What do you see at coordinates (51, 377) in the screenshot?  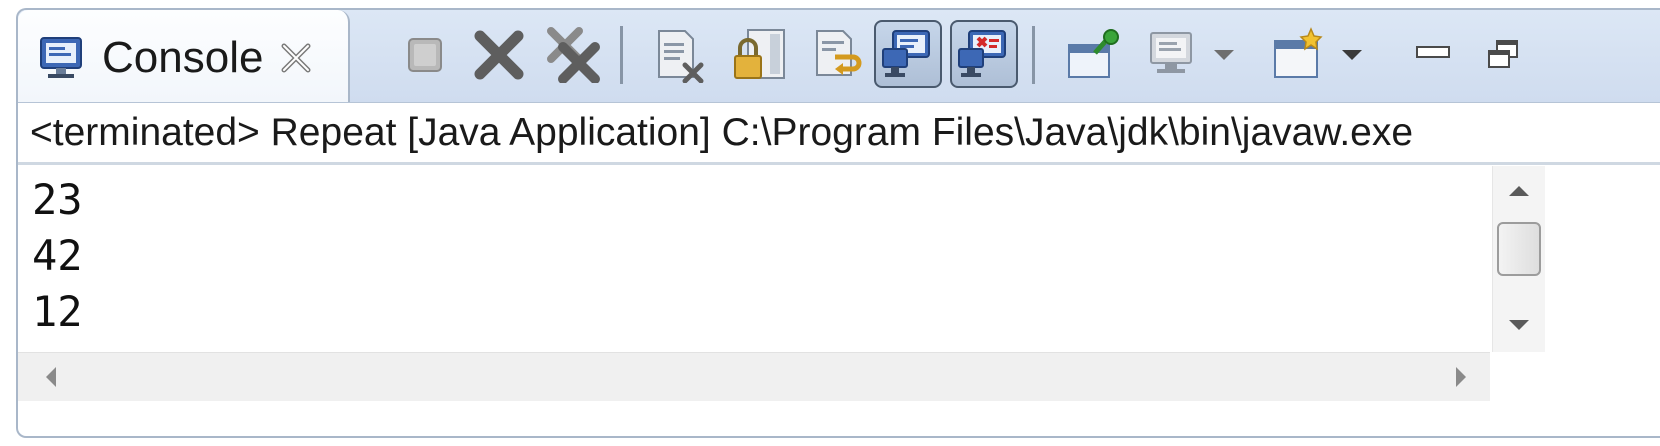 I see `scroll-left-arrow-icon` at bounding box center [51, 377].